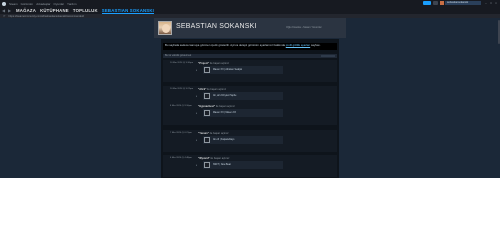  I want to click on tab-profile: SEBASTIAN SOKANSKI, so click(128, 11).